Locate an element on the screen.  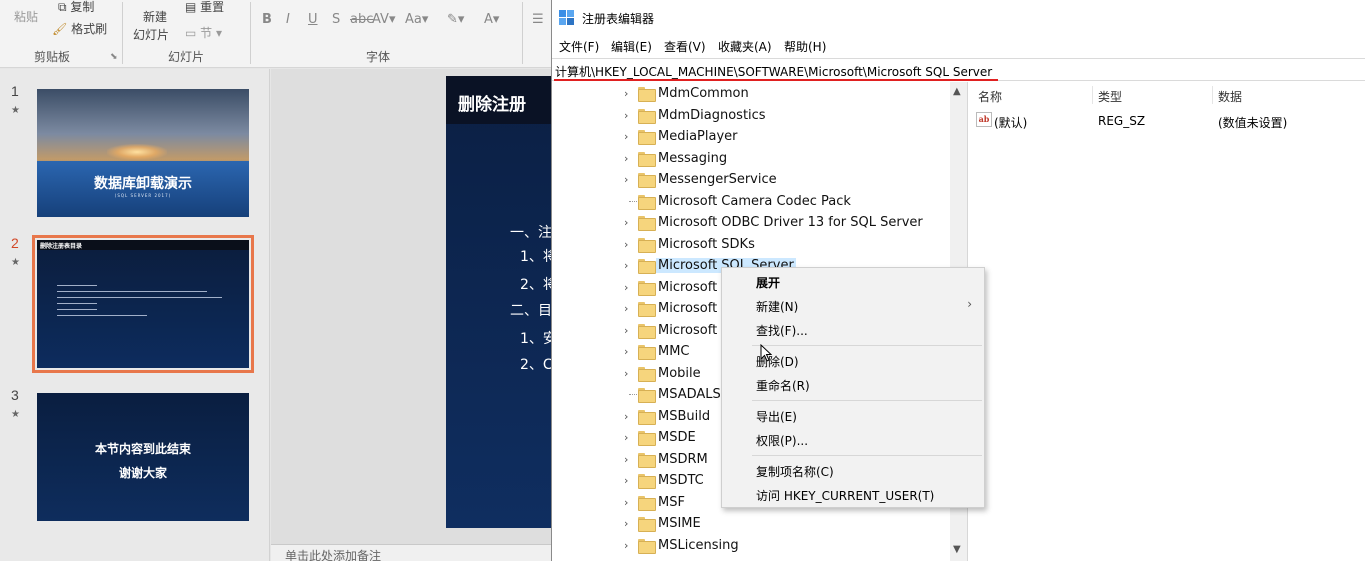
tree-item: › MdmDiagnostics is located at coordinates (752, 115).